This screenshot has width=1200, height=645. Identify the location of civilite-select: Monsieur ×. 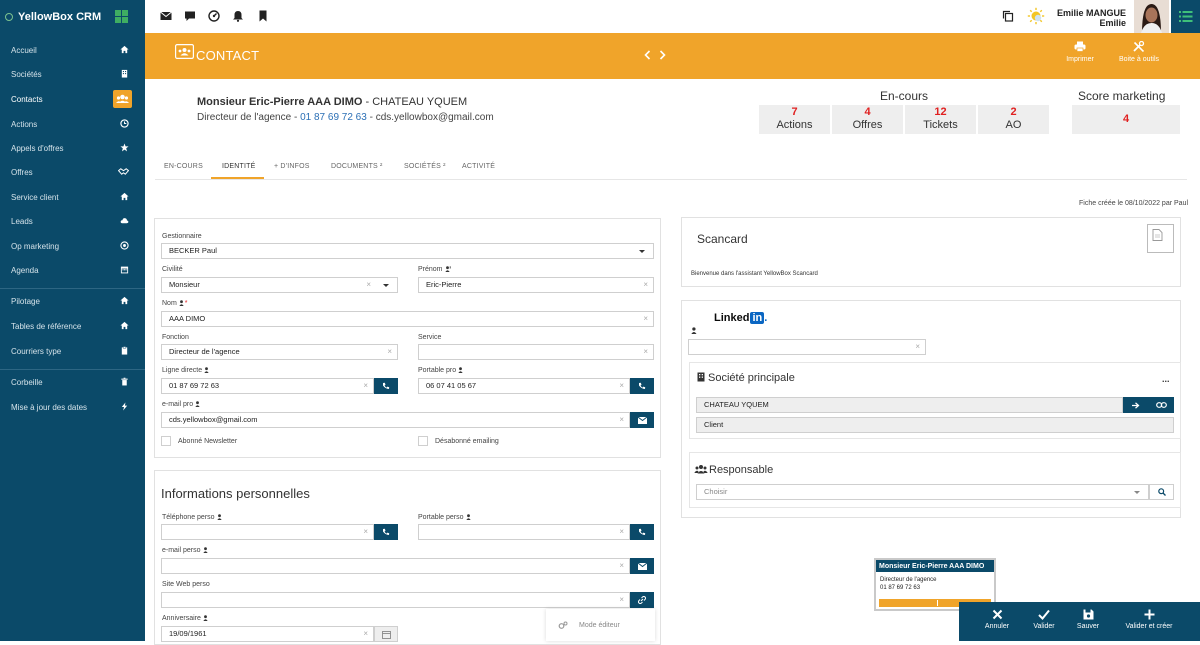
(279, 285).